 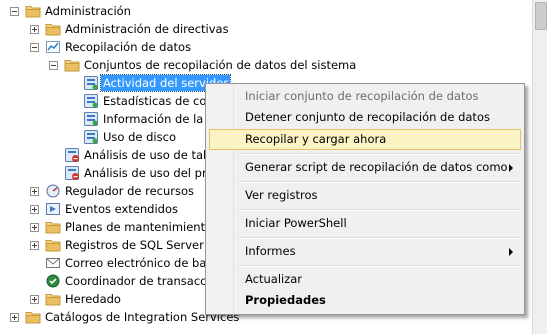 I want to click on scrollbar-thumb, so click(x=541, y=16).